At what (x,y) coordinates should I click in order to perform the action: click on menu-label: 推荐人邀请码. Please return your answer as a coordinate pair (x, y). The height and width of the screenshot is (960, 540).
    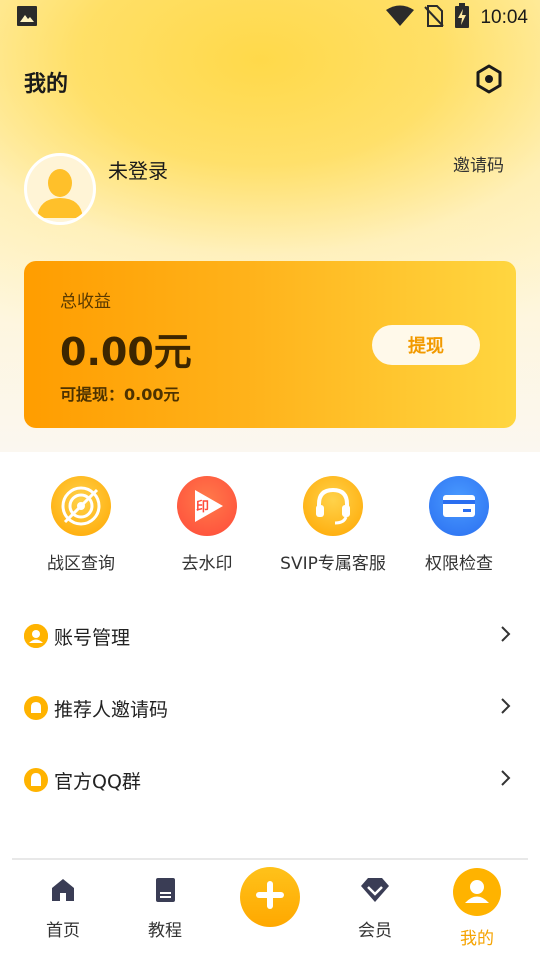
    Looking at the image, I should click on (111, 709).